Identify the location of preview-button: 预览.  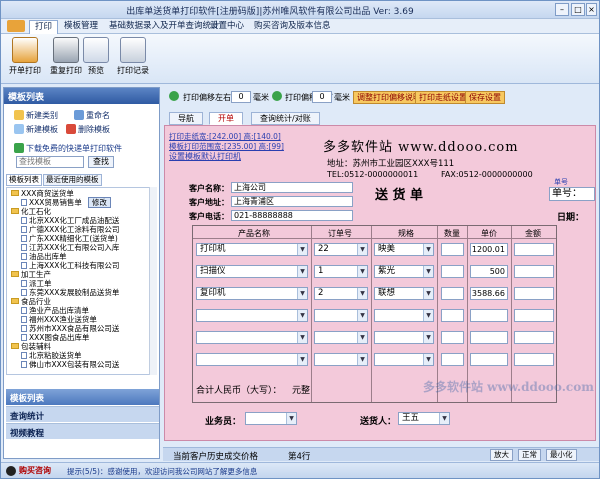
(96, 59).